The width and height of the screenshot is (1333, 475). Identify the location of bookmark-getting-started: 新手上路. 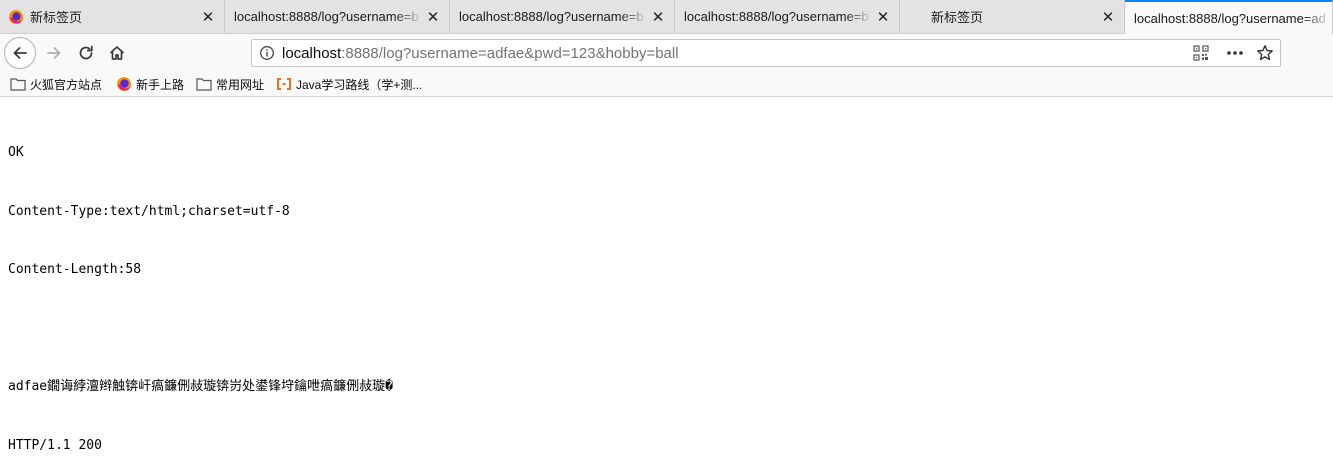
(150, 84).